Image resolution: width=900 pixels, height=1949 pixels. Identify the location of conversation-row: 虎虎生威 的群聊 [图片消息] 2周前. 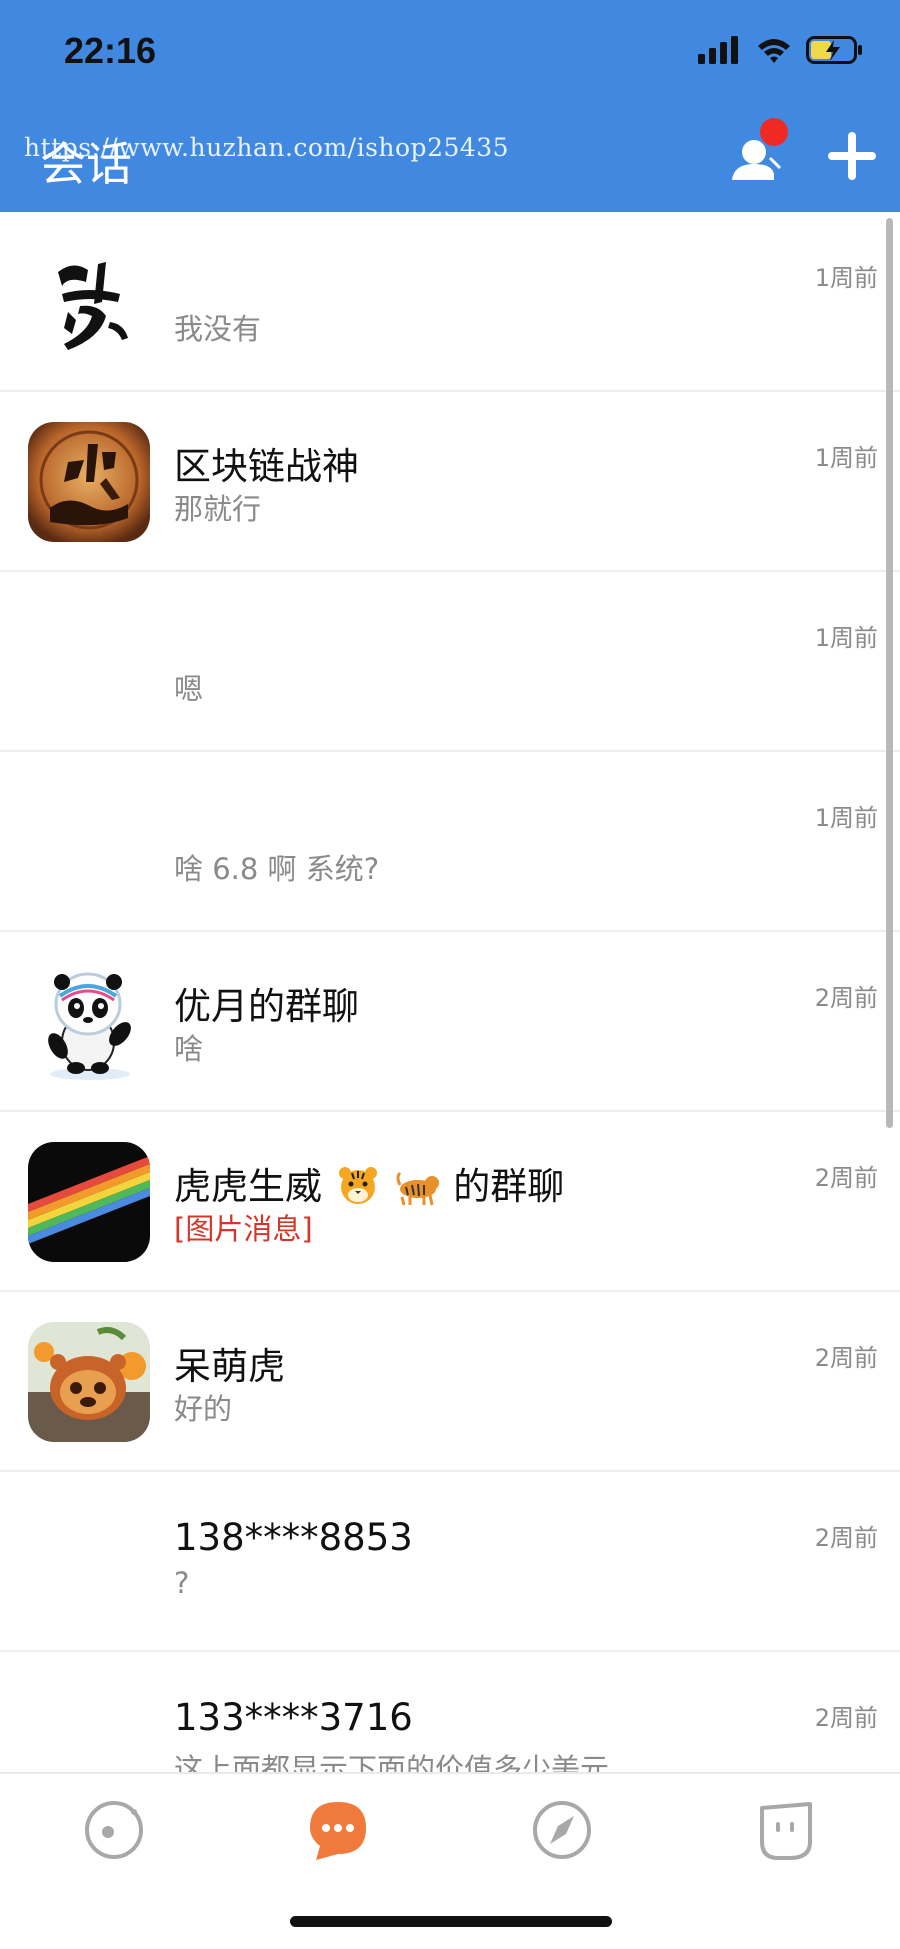
(450, 1202).